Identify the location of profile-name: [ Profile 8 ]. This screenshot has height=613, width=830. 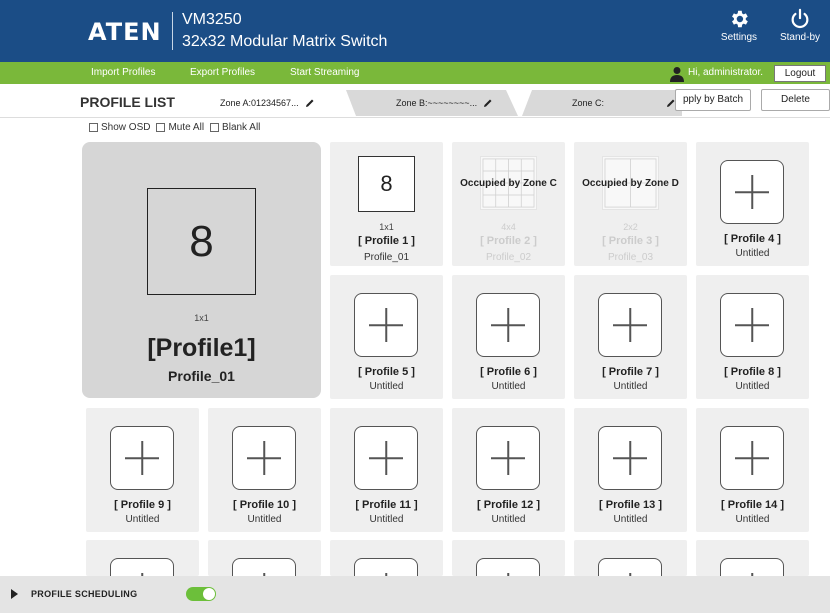
(752, 372).